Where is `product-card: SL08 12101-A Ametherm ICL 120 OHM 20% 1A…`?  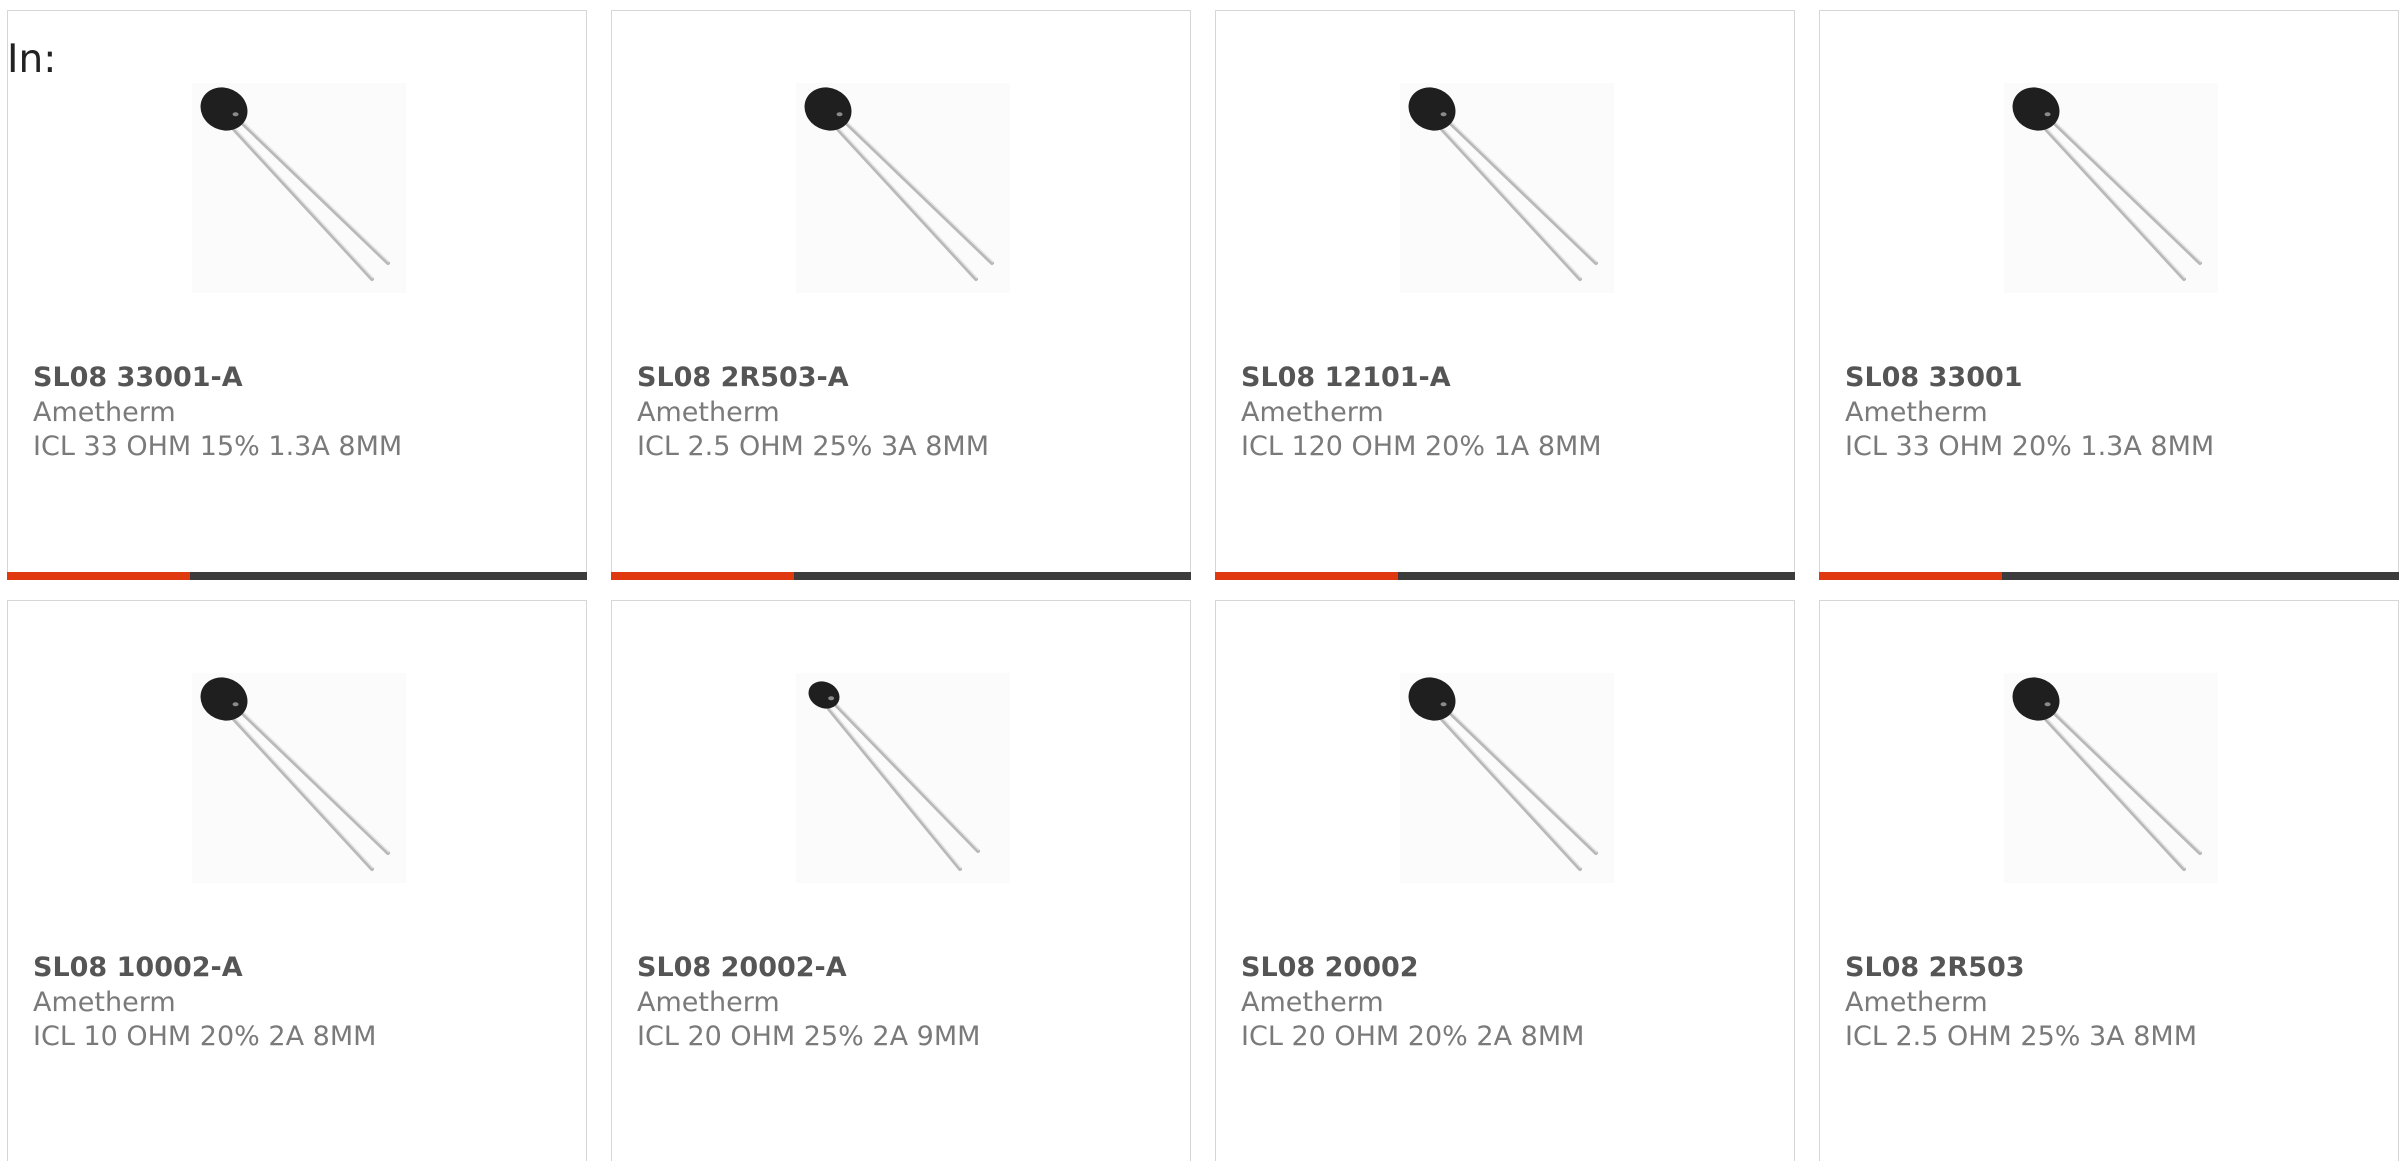 product-card: SL08 12101-A Ametherm ICL 120 OHM 20% 1A… is located at coordinates (1505, 295).